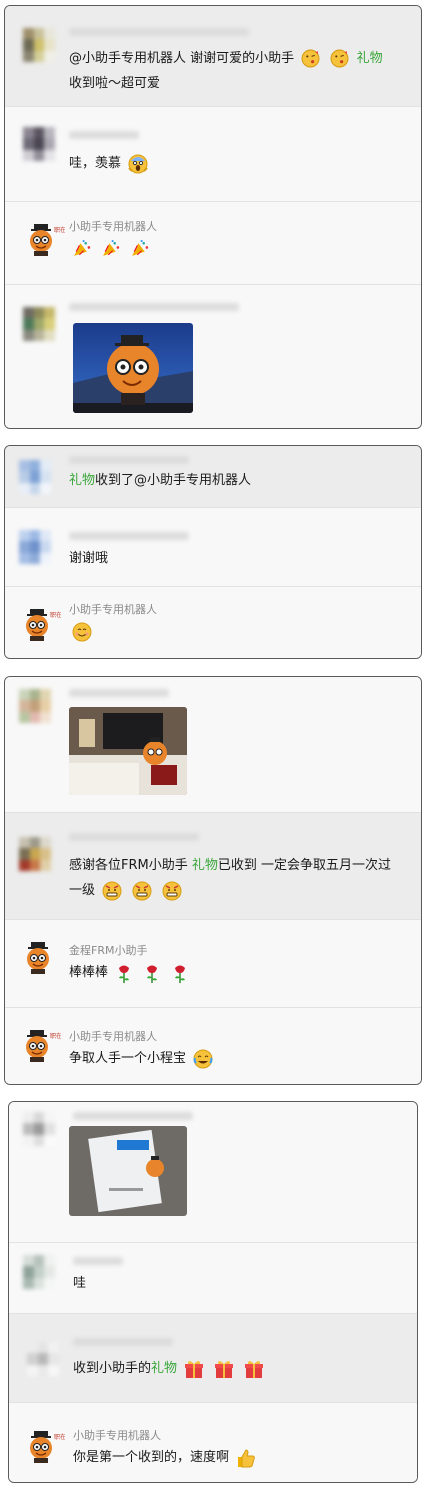 Image resolution: width=426 pixels, height=1488 pixels. I want to click on chat-message: 职在有途 小助手专用机器人 争取人手一个小程宝, so click(213, 1046).